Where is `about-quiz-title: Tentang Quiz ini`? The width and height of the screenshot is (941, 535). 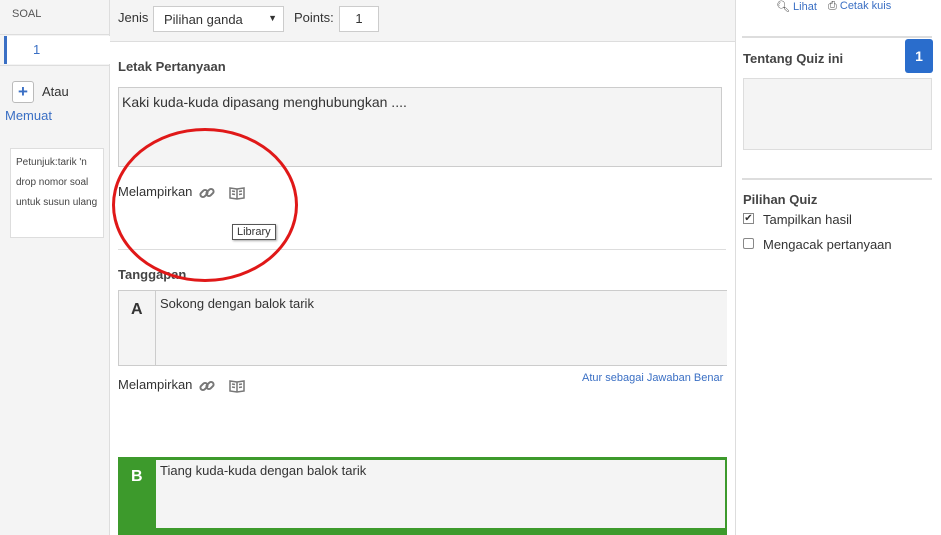 about-quiz-title: Tentang Quiz ini is located at coordinates (793, 58).